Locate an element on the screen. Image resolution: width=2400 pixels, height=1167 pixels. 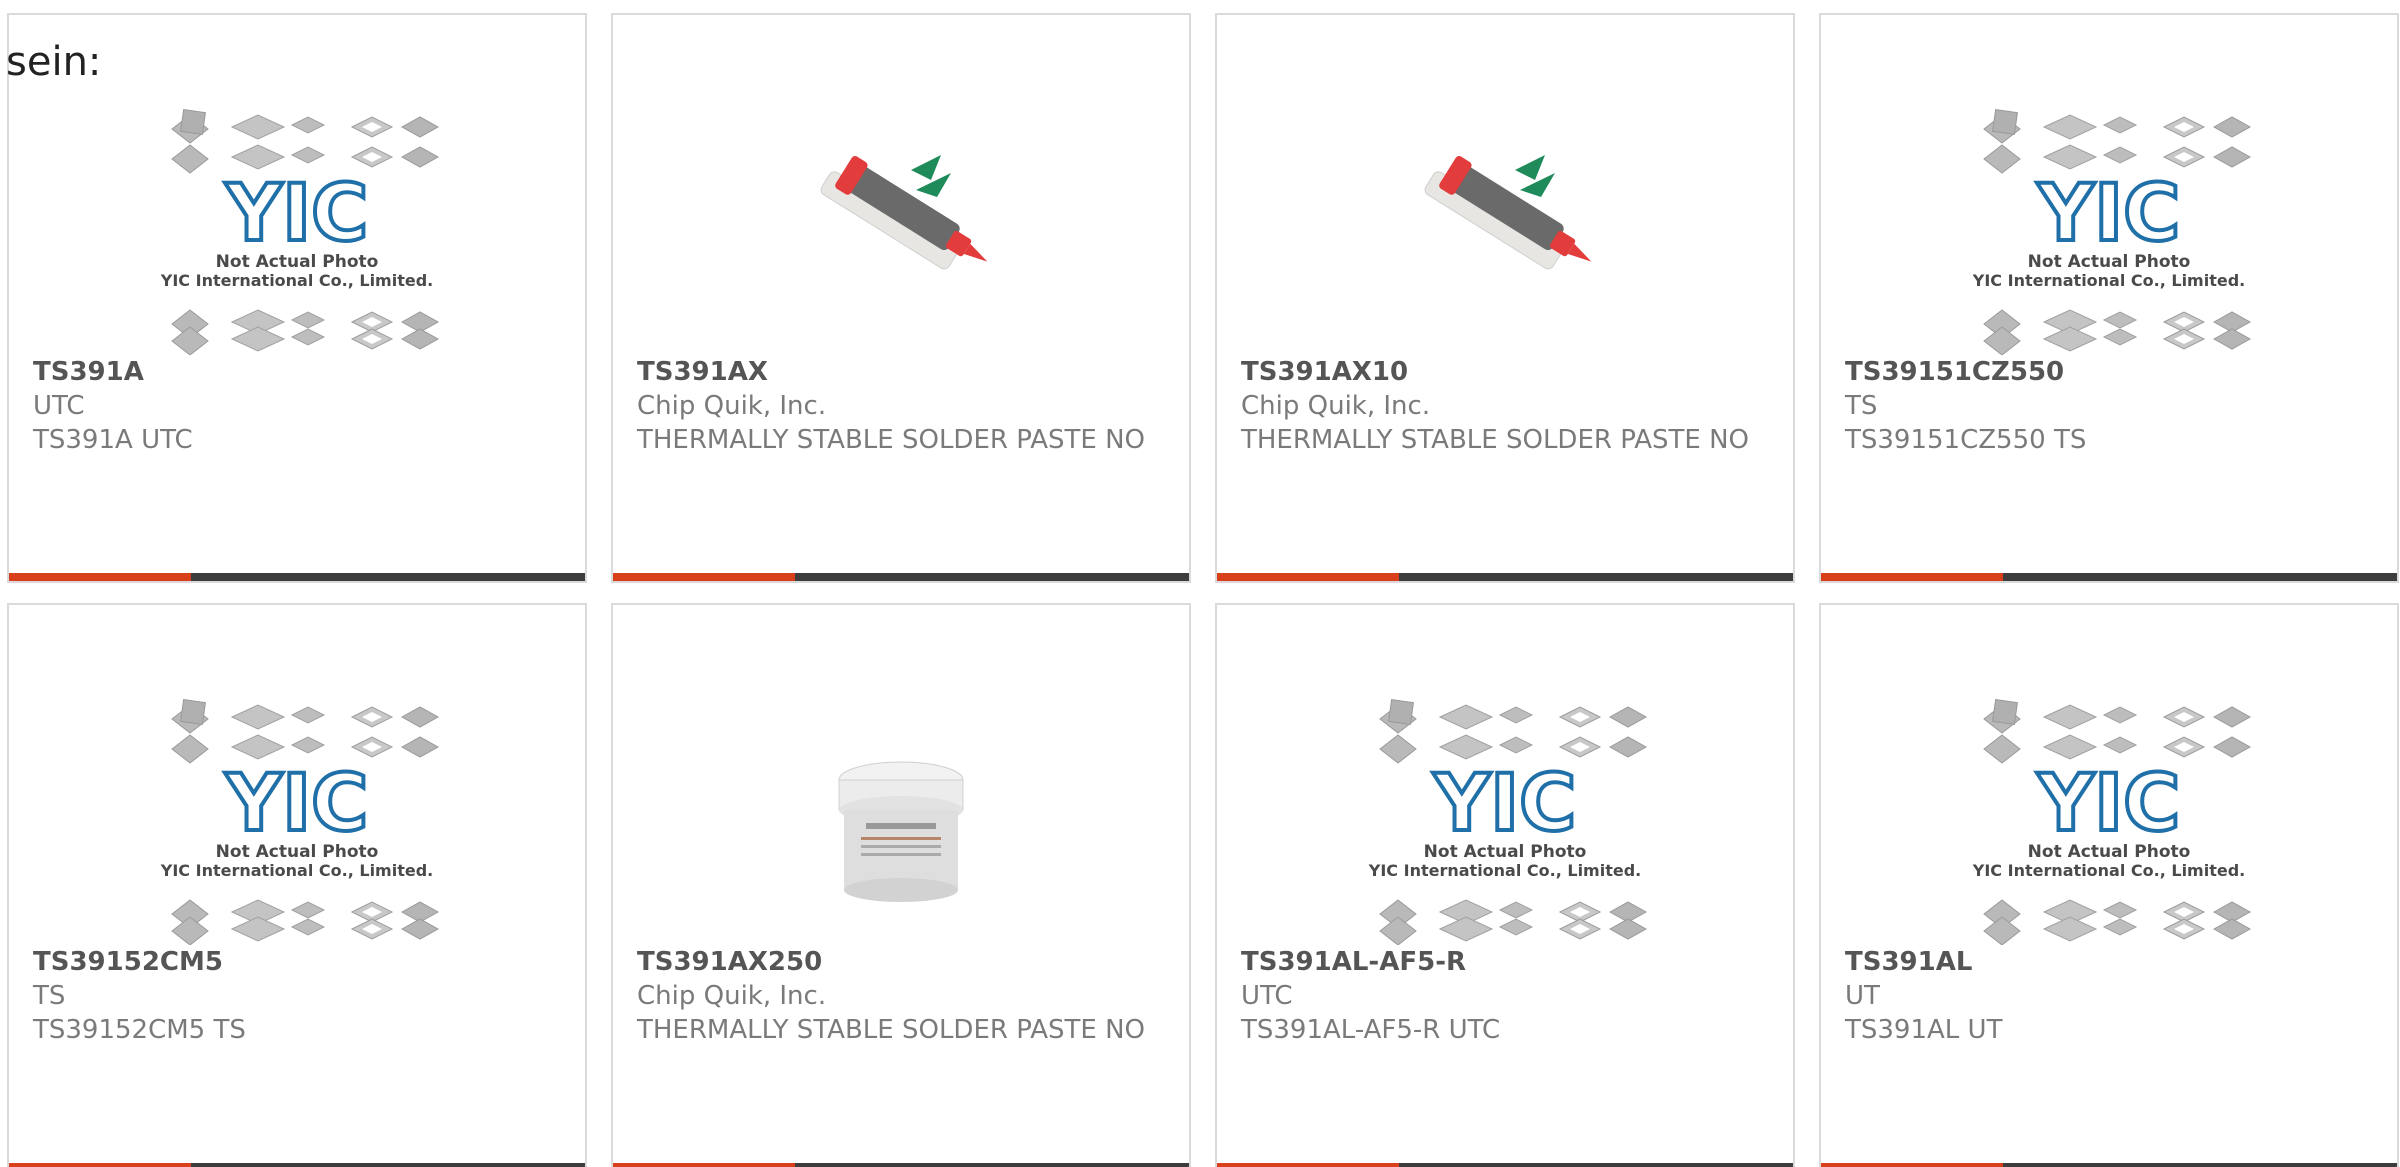
part-number-link: TS39152CM5 is located at coordinates (299, 962).